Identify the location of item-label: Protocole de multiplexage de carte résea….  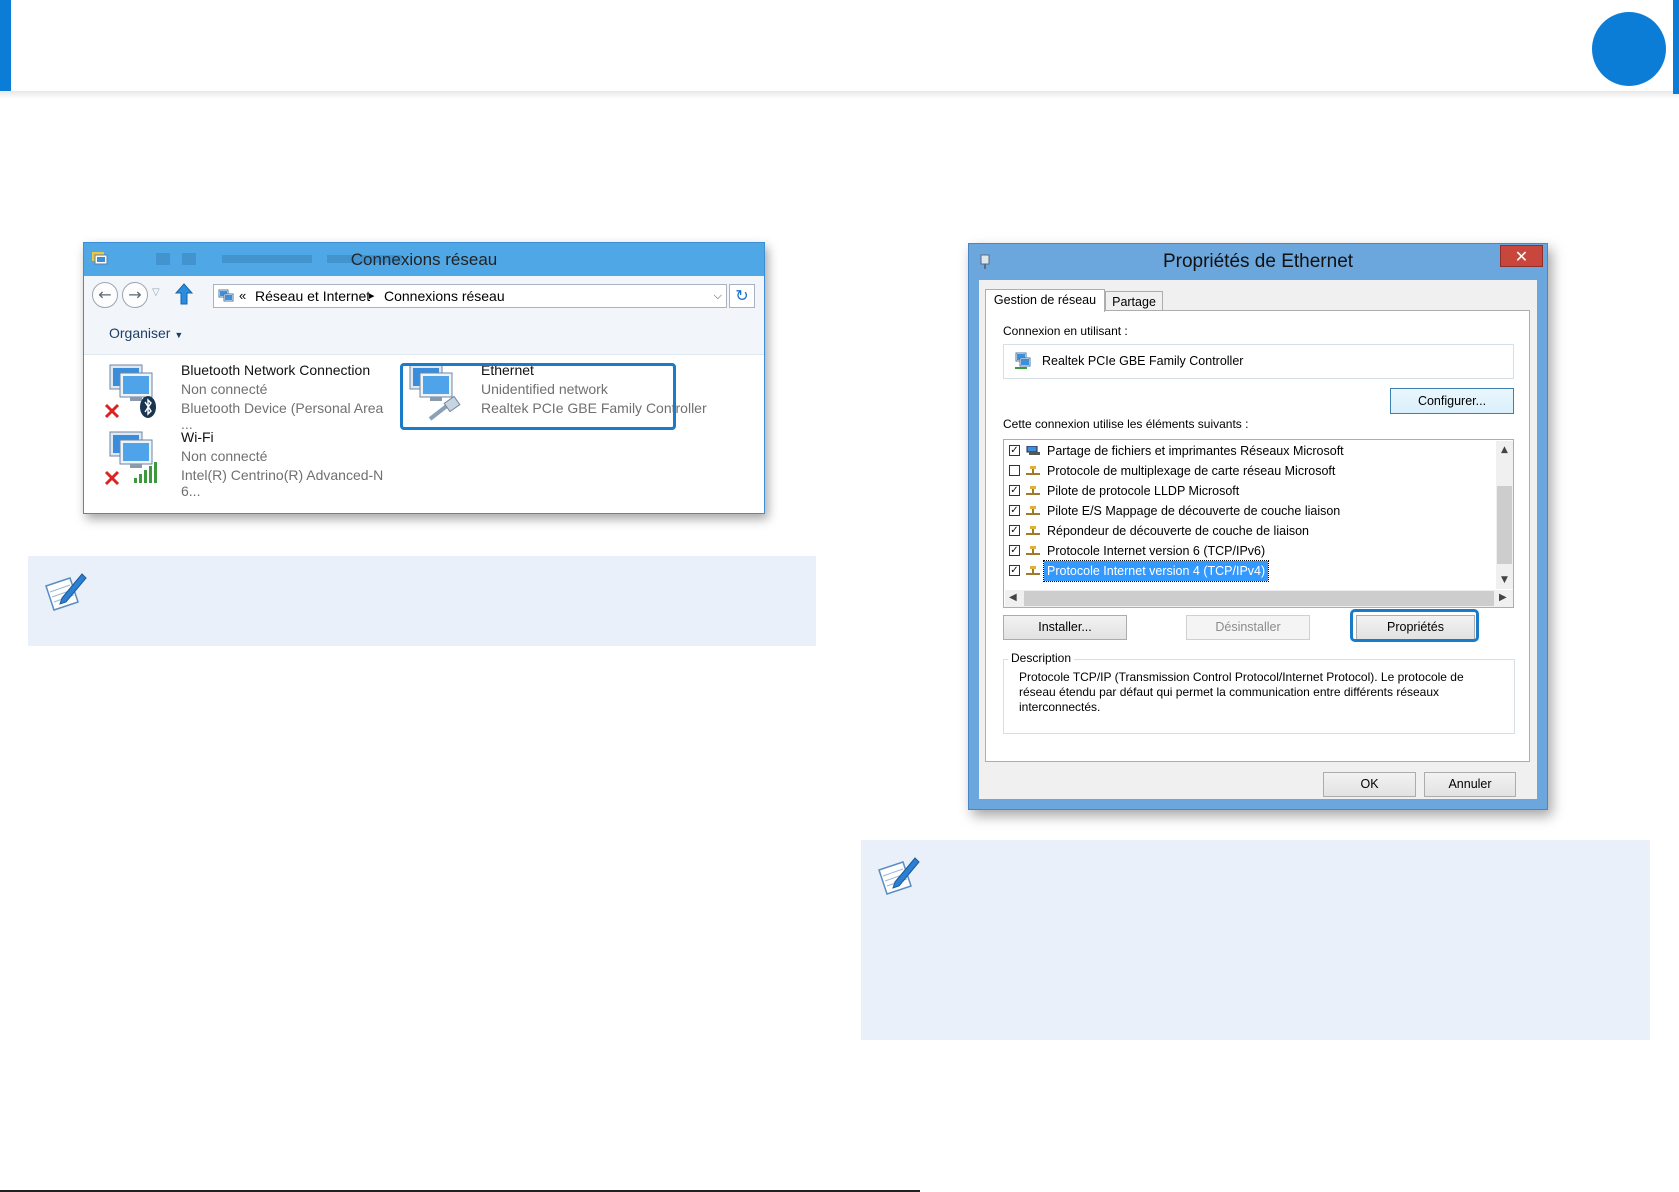
(1191, 471).